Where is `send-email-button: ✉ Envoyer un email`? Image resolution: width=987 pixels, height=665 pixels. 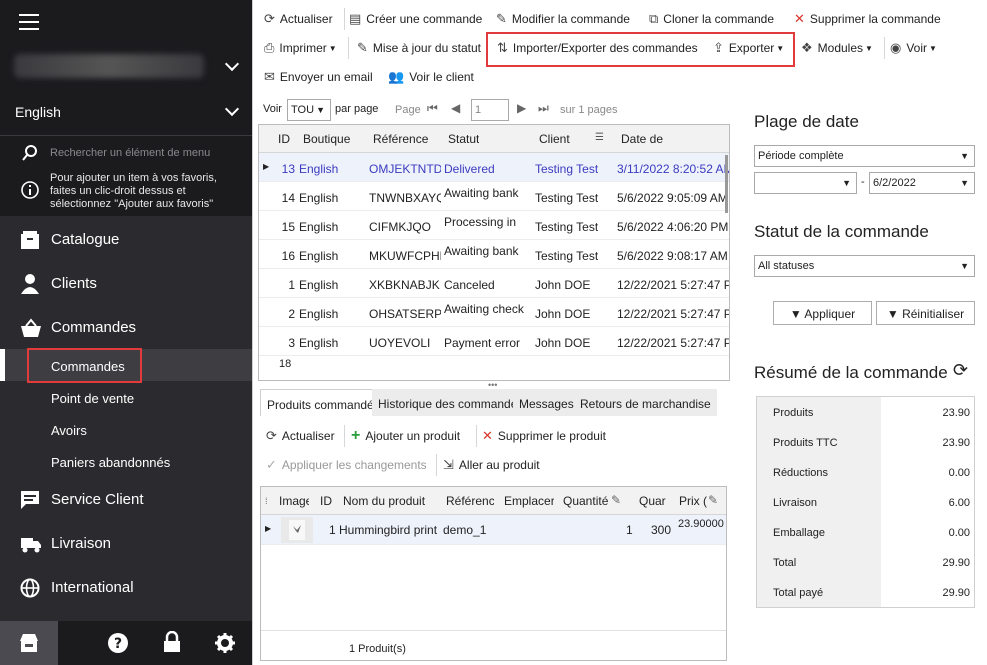 send-email-button: ✉ Envoyer un email is located at coordinates (318, 77).